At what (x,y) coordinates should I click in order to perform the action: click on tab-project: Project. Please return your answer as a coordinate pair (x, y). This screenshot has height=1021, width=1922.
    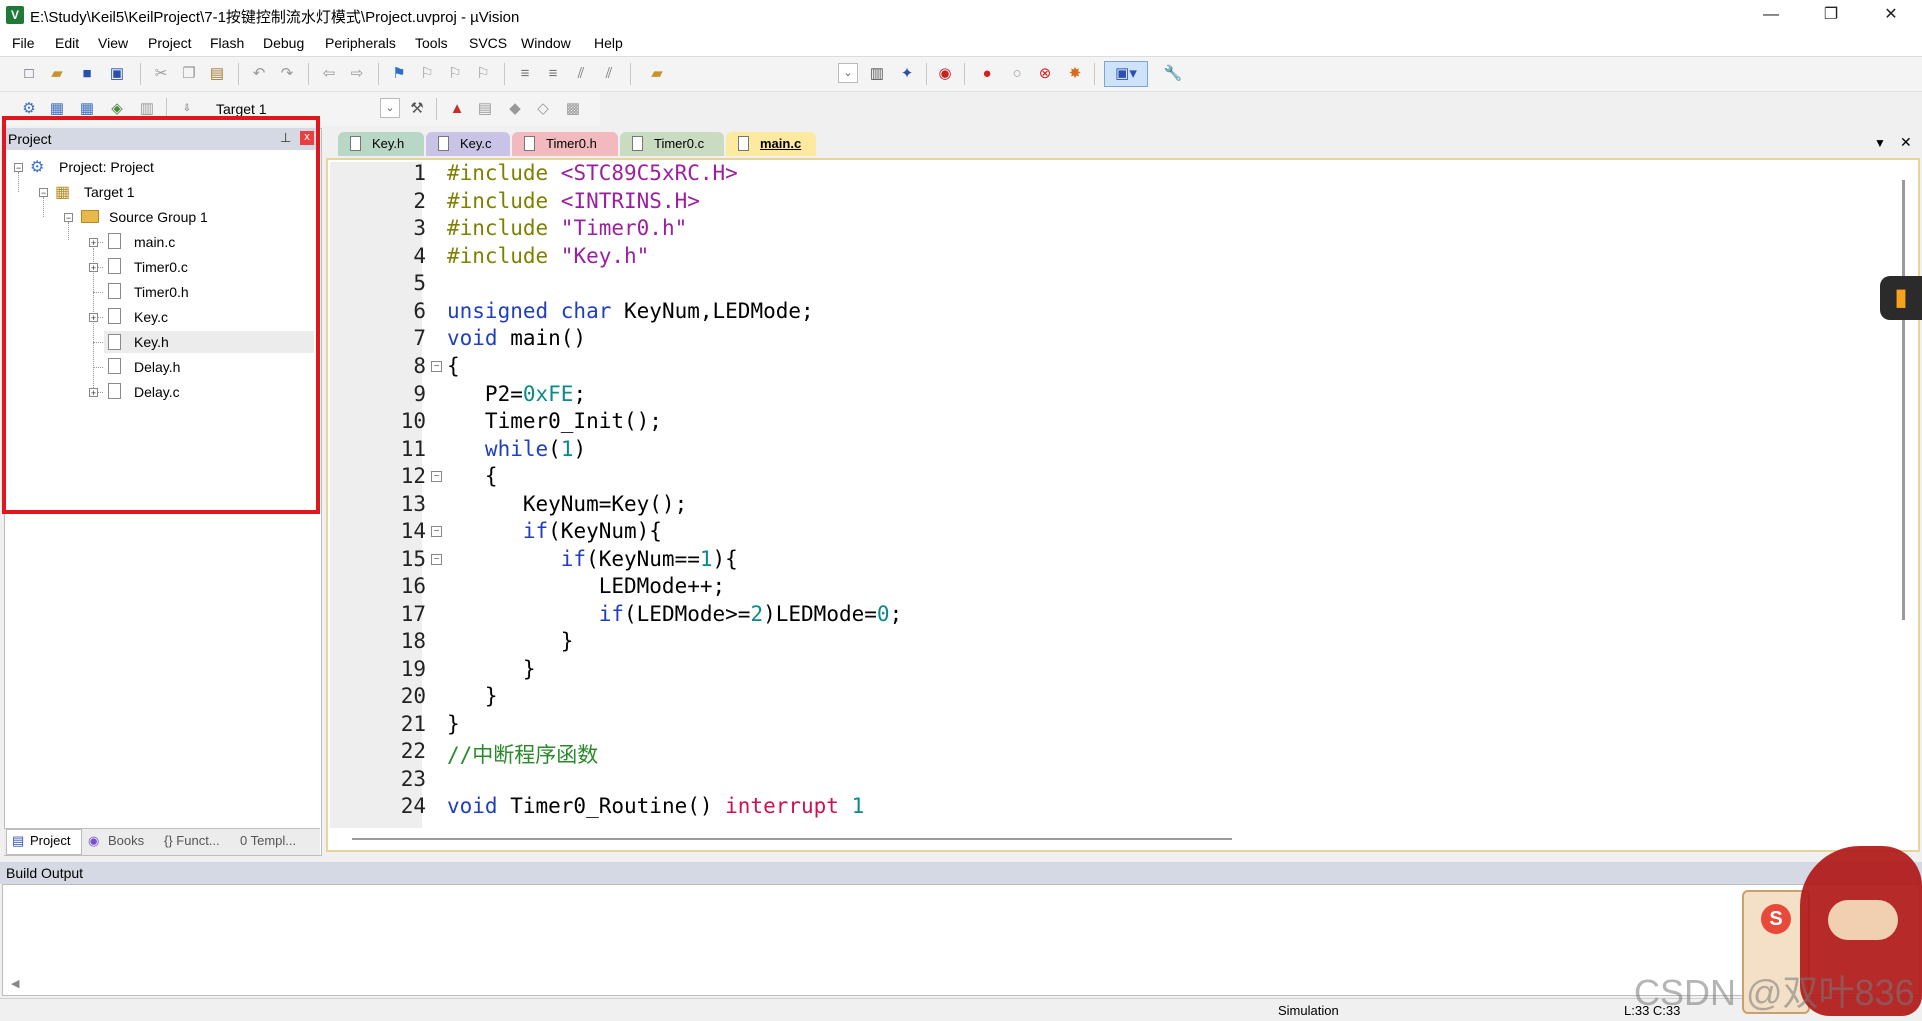
    Looking at the image, I should click on (50, 840).